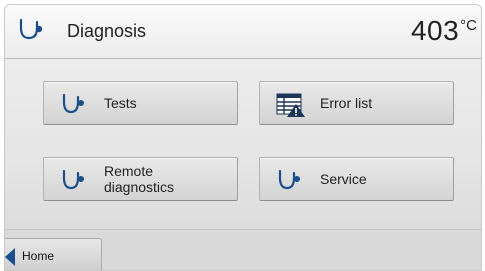 This screenshot has width=485, height=271. I want to click on footer-bar: Home, so click(243, 249).